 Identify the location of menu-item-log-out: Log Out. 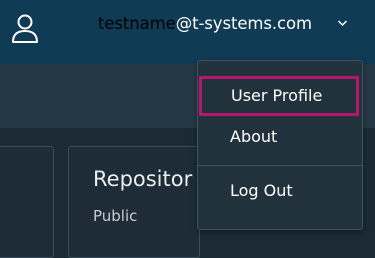
(280, 191).